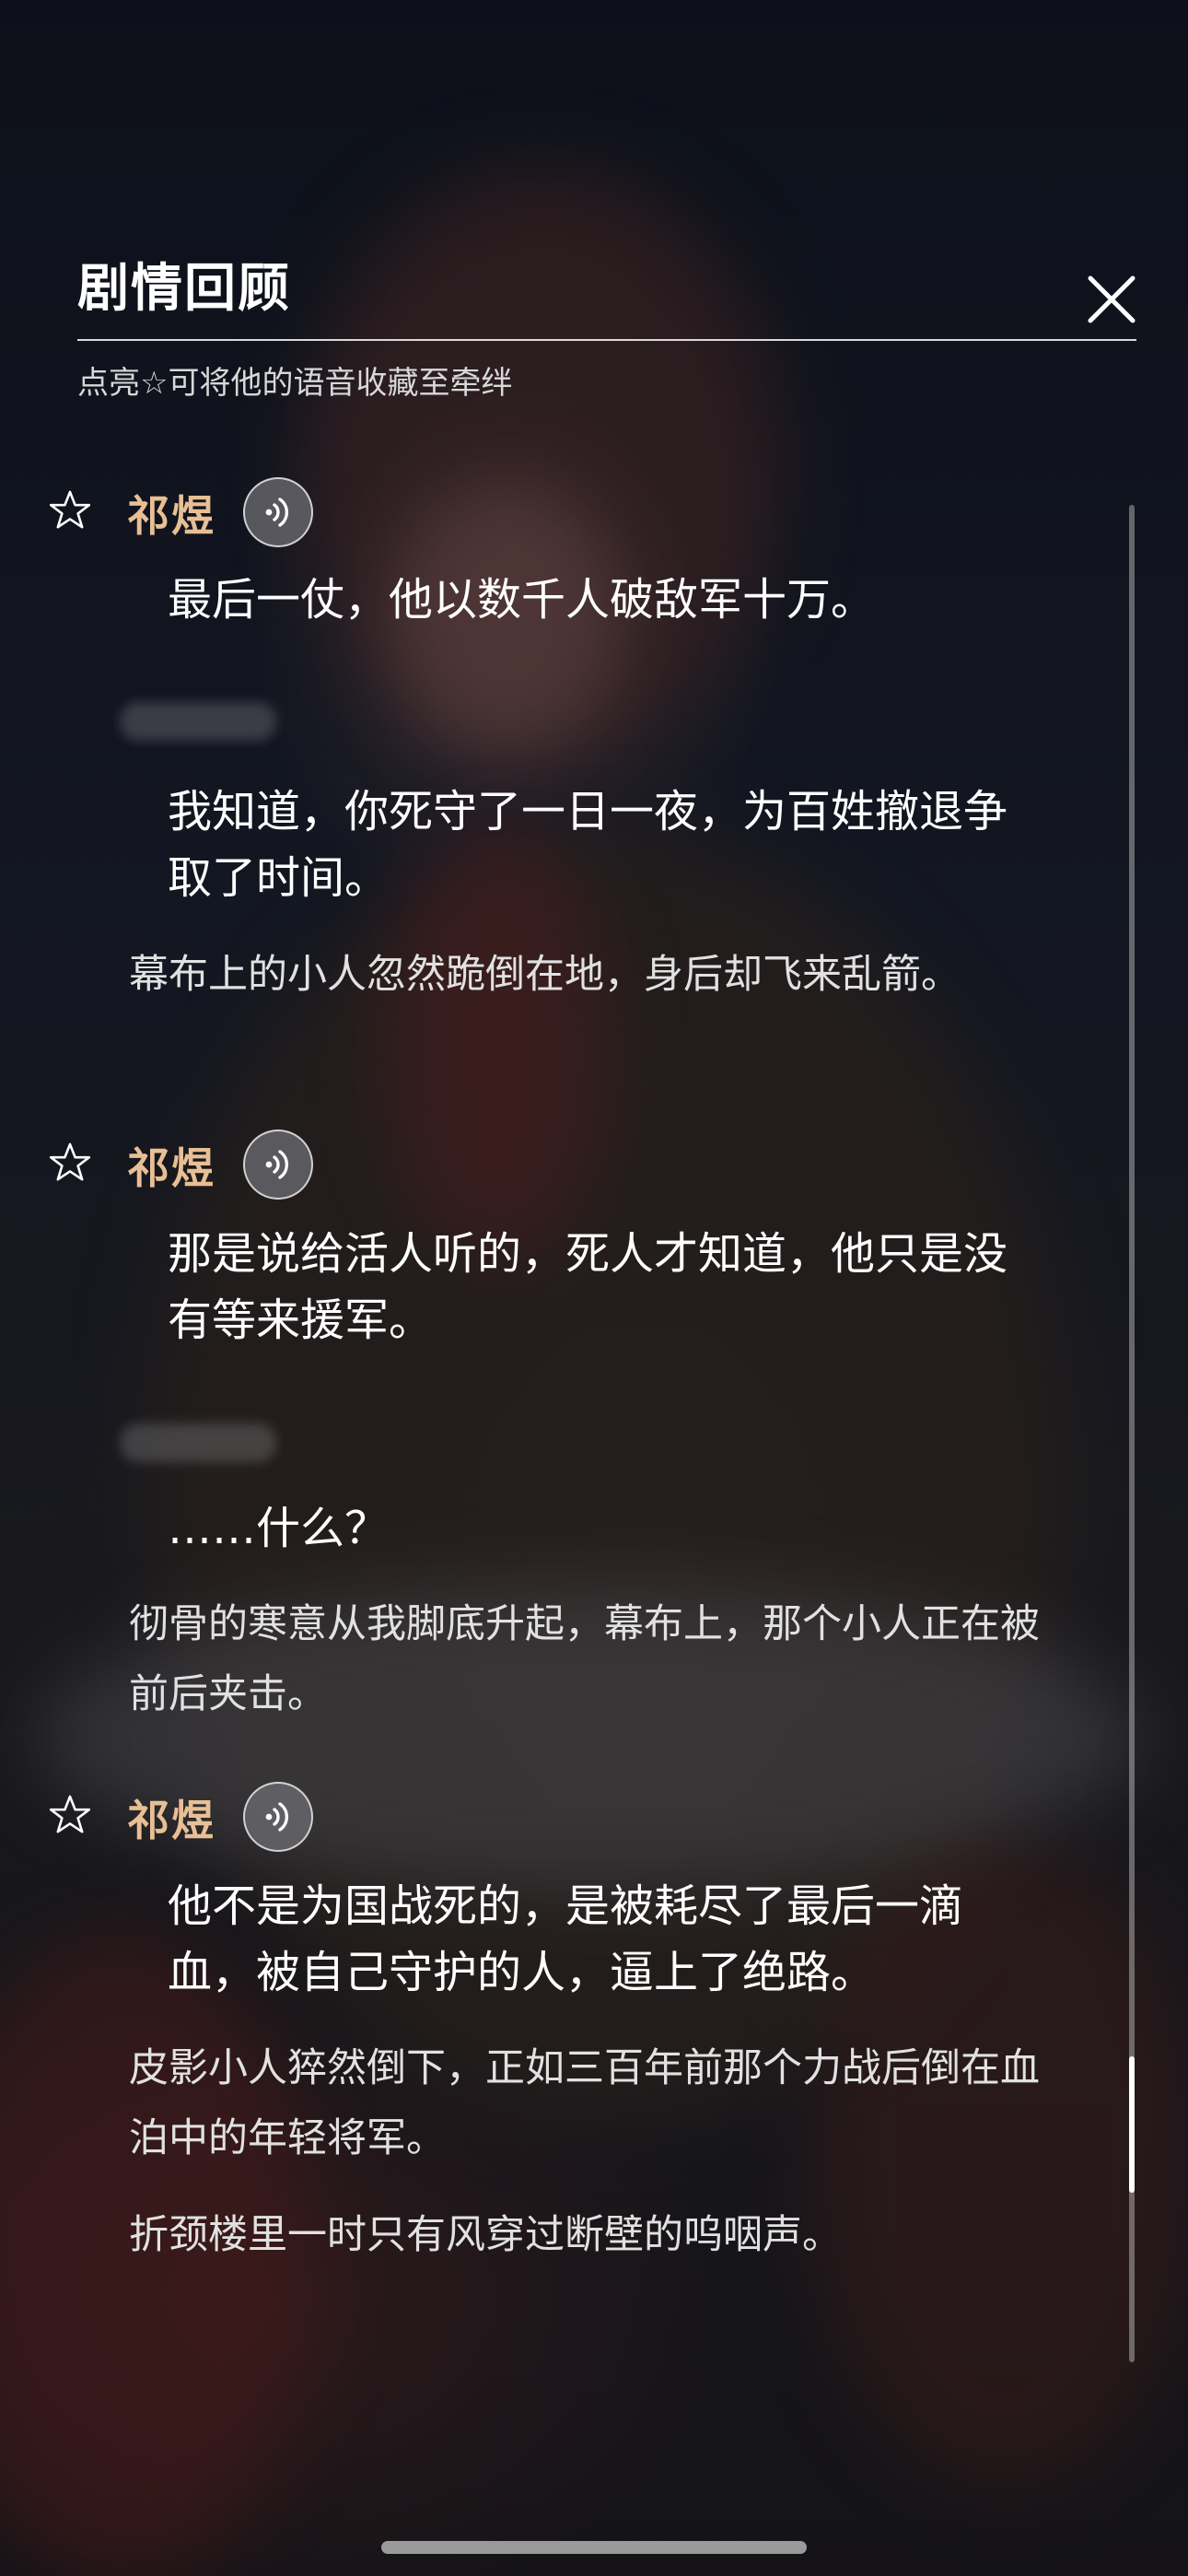 Image resolution: width=1188 pixels, height=2576 pixels. What do you see at coordinates (588, 1287) in the screenshot?
I see `dialogue-line: 那是说给活人听的，死人才知道，他只是没有等来援军。` at bounding box center [588, 1287].